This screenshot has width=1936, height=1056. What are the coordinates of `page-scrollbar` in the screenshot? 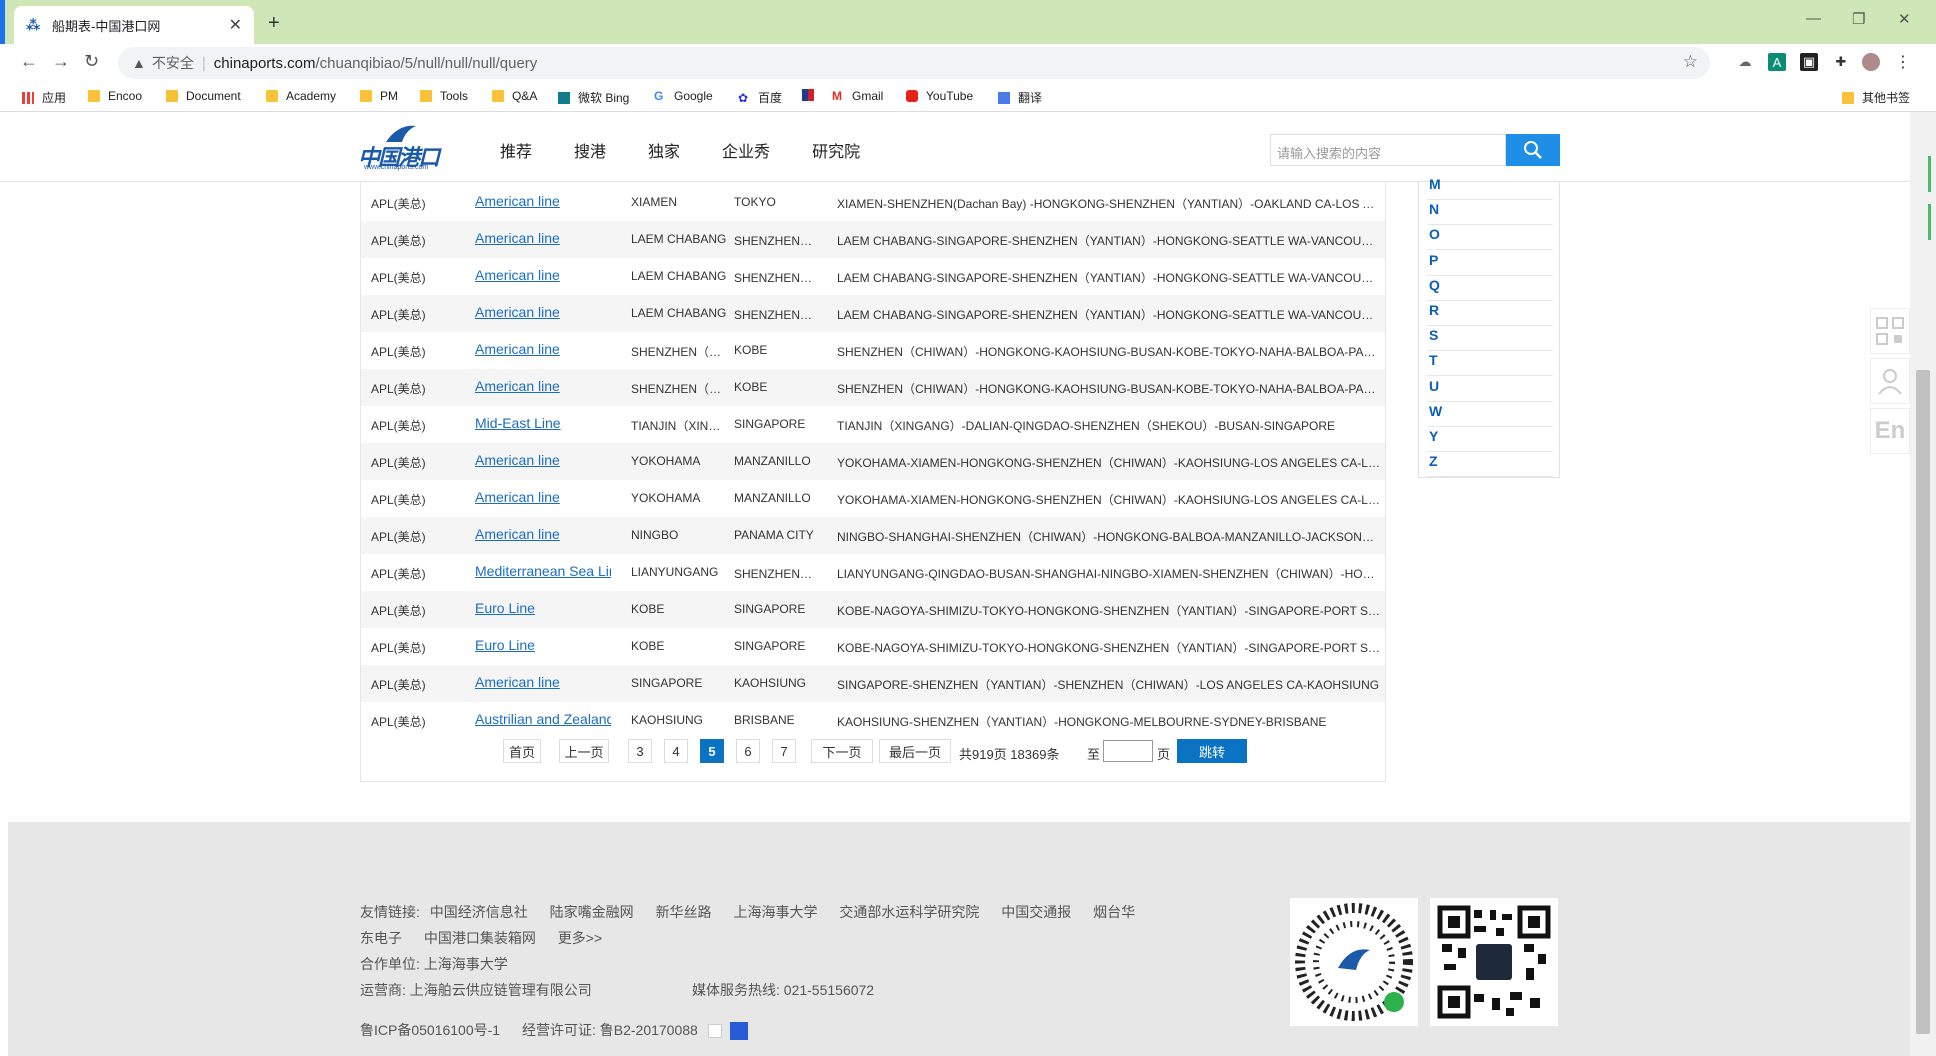 It's located at (1923, 584).